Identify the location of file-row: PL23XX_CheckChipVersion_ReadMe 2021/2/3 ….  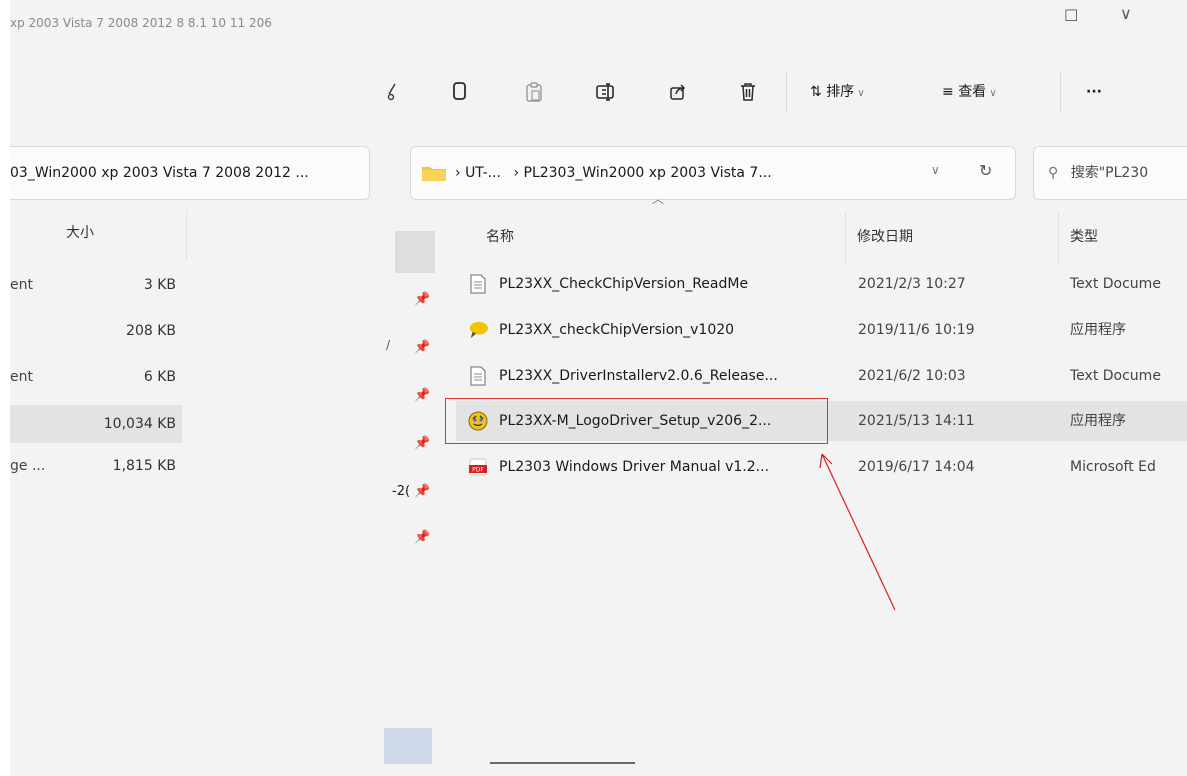
(821, 284).